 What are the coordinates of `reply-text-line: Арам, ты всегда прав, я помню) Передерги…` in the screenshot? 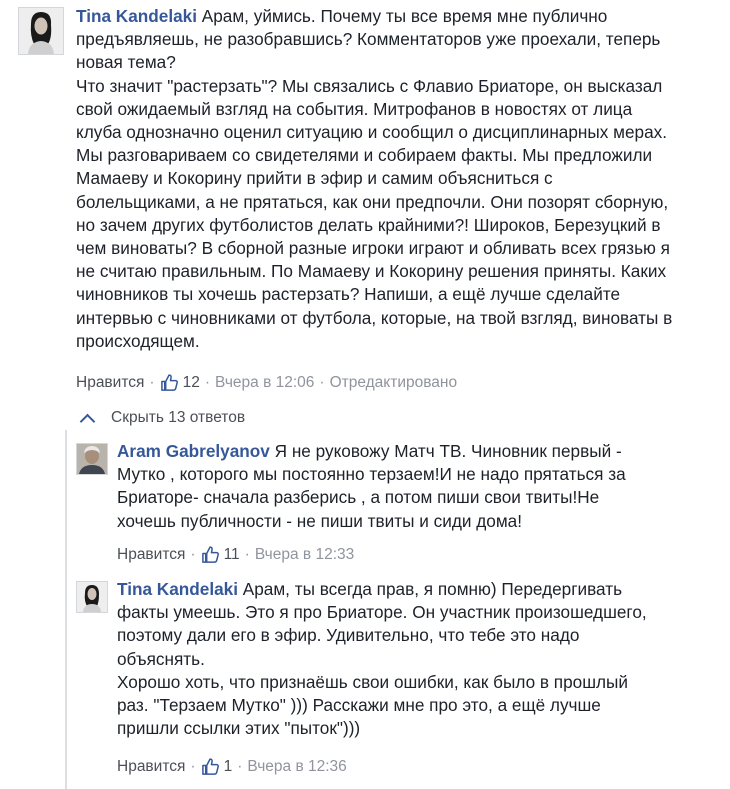 It's located at (432, 589).